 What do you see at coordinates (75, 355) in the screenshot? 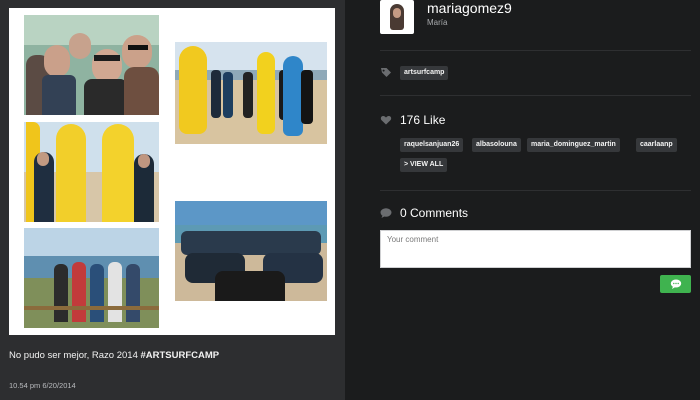
I see `caption-text: No pudo ser mejor, Razo 2014` at bounding box center [75, 355].